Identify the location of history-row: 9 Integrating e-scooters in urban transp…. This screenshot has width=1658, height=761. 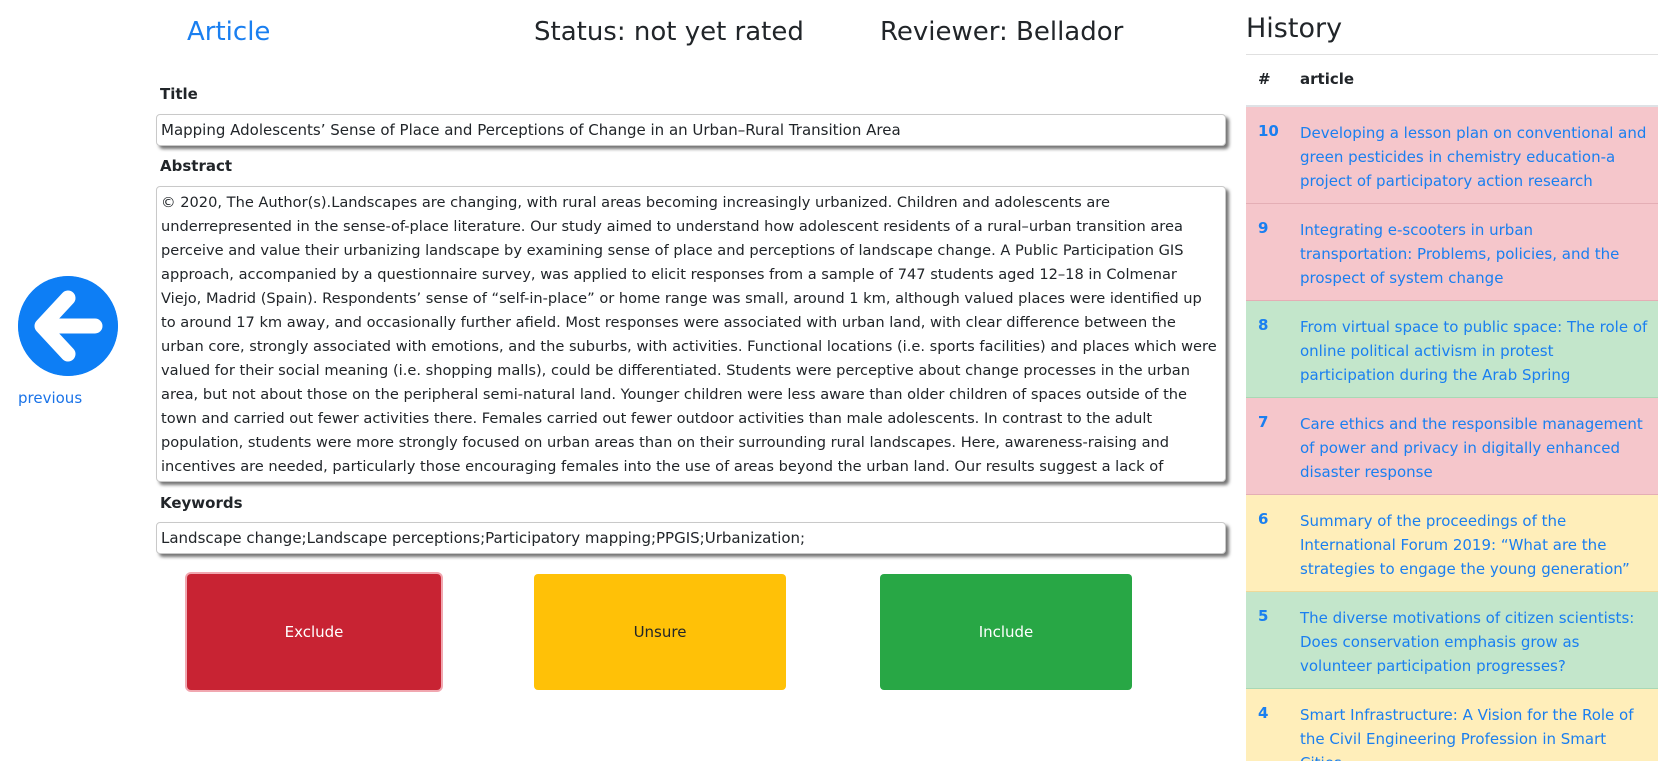
(1452, 252).